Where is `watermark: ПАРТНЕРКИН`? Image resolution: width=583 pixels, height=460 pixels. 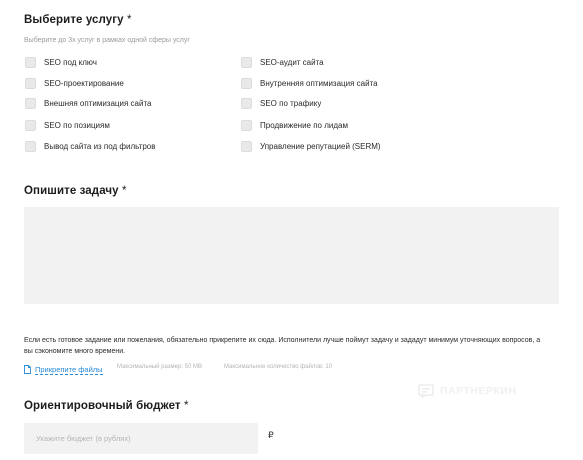 watermark: ПАРТНЕРКИН is located at coordinates (467, 391).